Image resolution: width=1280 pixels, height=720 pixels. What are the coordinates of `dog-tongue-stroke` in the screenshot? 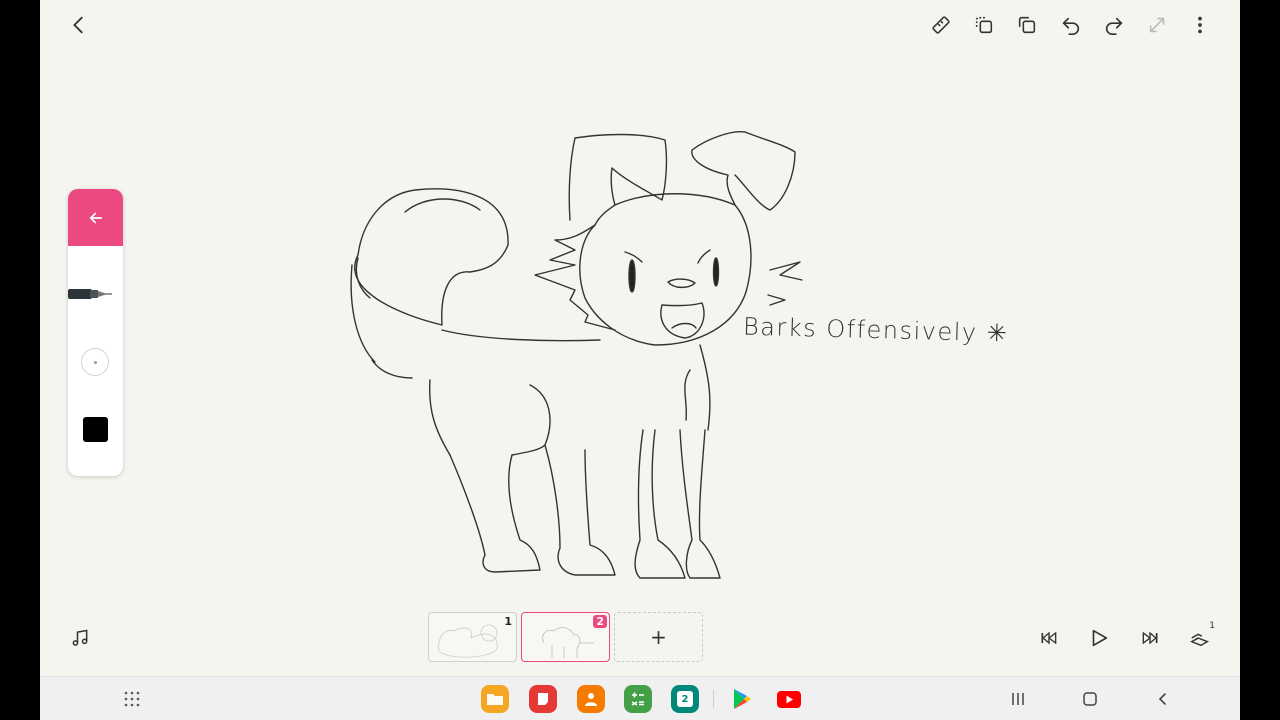 It's located at (684, 325).